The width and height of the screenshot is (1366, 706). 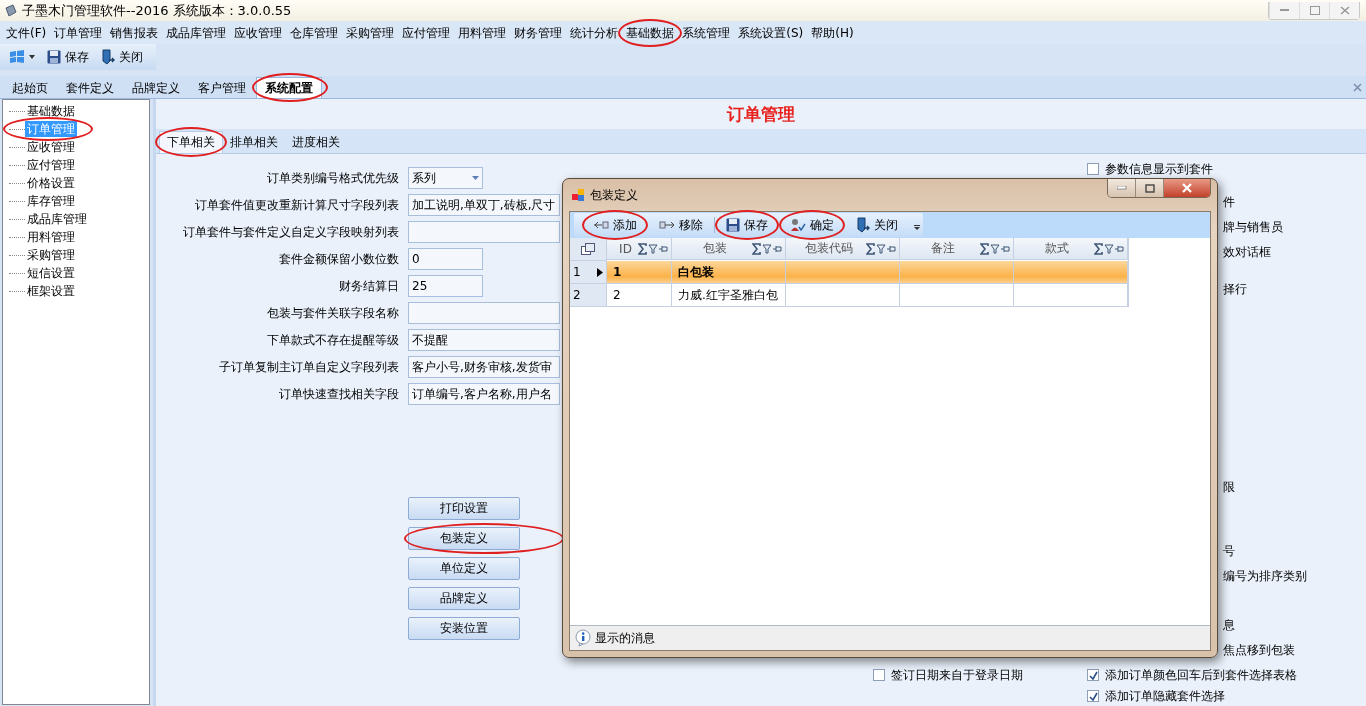 What do you see at coordinates (191, 142) in the screenshot?
I see `tab: 下单相关` at bounding box center [191, 142].